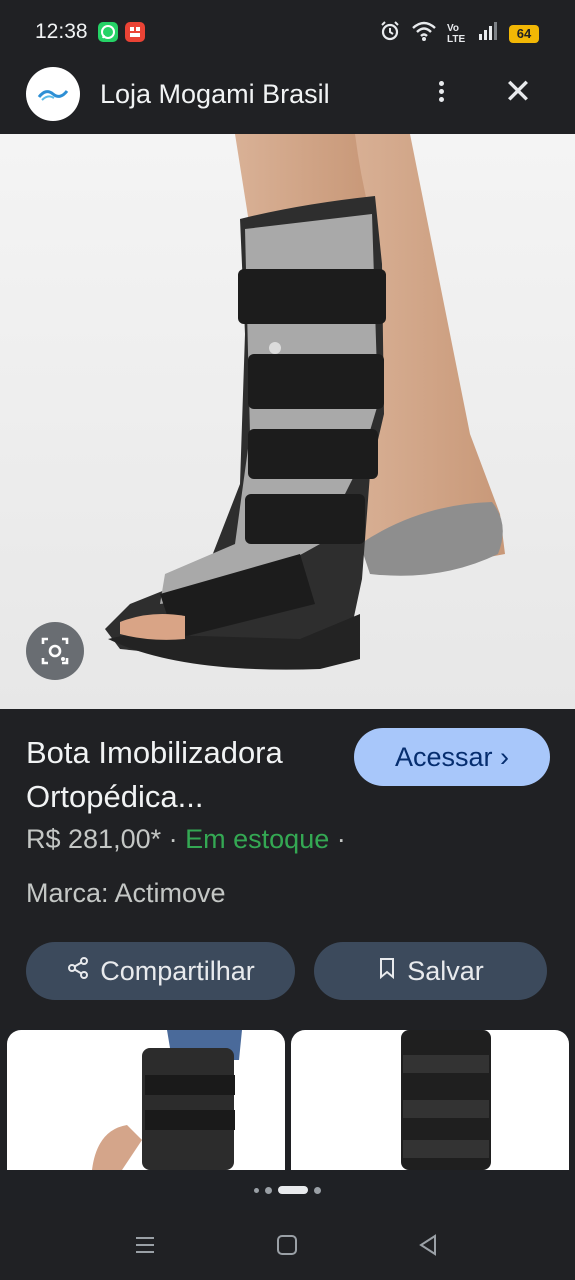  What do you see at coordinates (78, 971) in the screenshot?
I see `share-icon` at bounding box center [78, 971].